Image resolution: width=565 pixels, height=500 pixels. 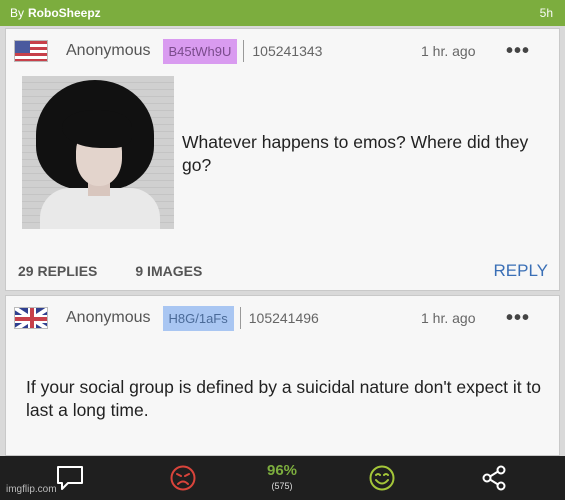 I want to click on byline: By RoboSheepz, so click(x=55, y=13).